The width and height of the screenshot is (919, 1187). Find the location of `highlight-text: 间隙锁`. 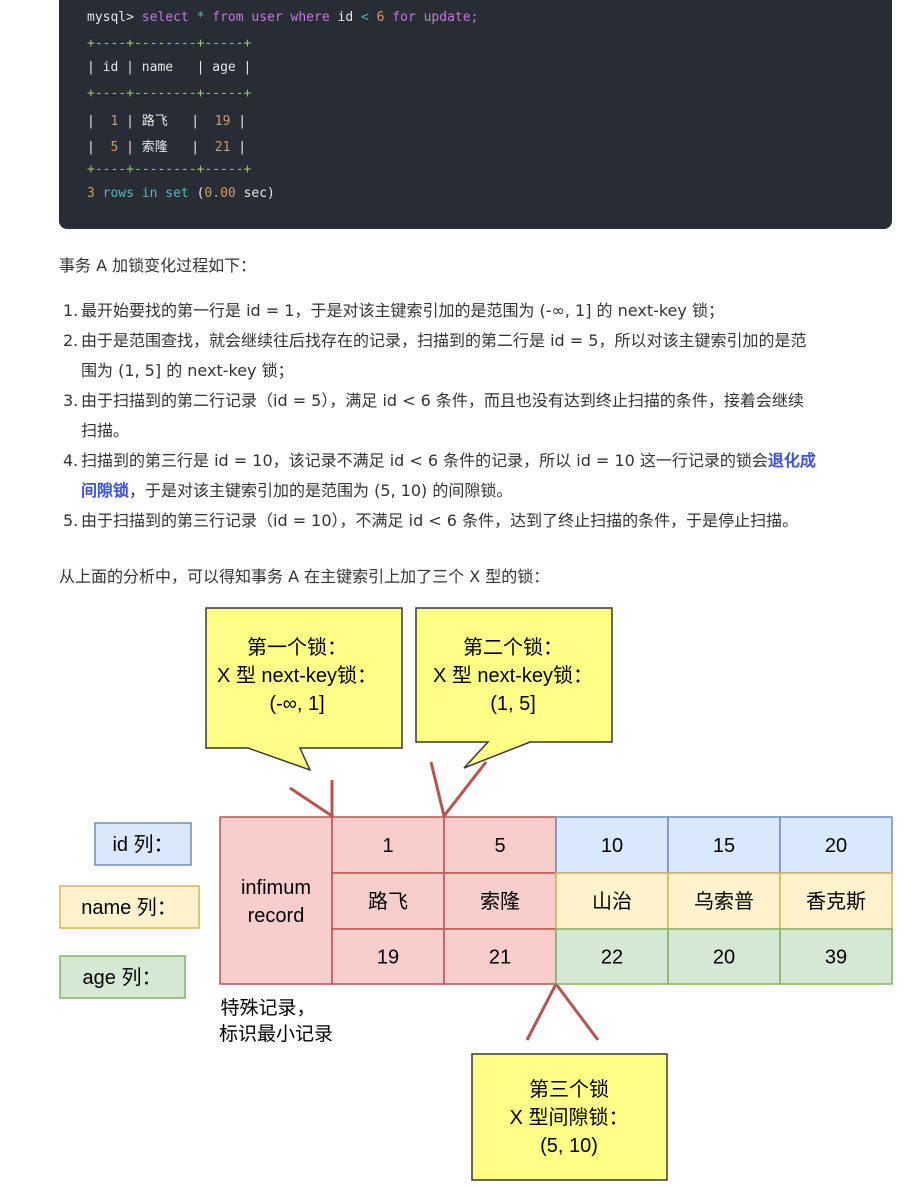

highlight-text: 间隙锁 is located at coordinates (105, 490).